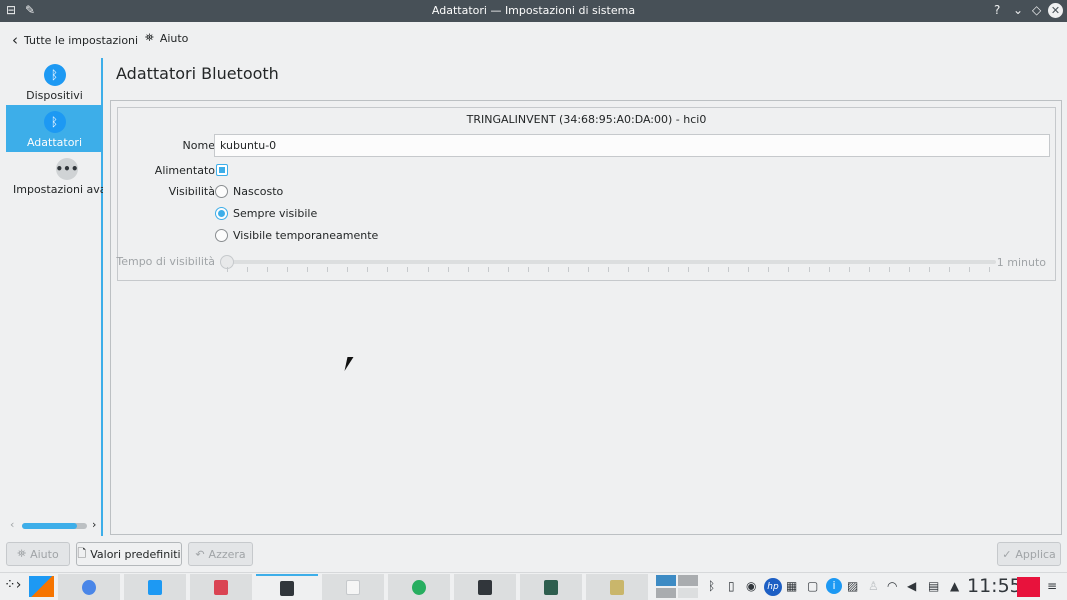 The height and width of the screenshot is (600, 1067). I want to click on task-chrome, so click(89, 587).